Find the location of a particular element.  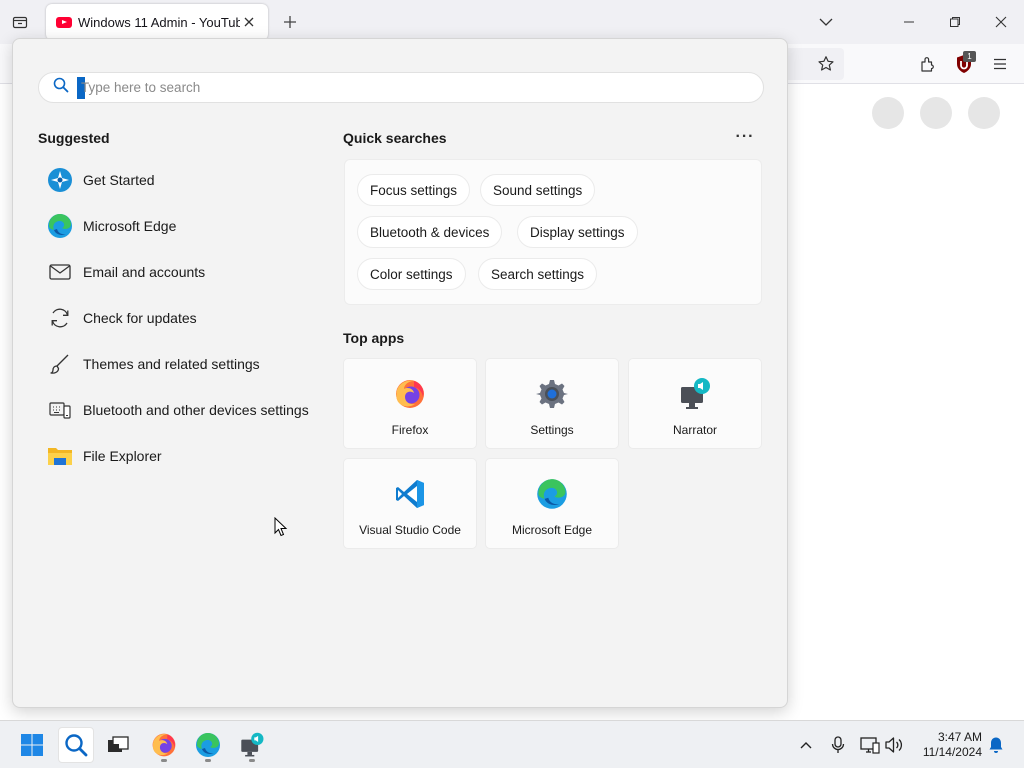

firefox-icon is located at coordinates (410, 394).